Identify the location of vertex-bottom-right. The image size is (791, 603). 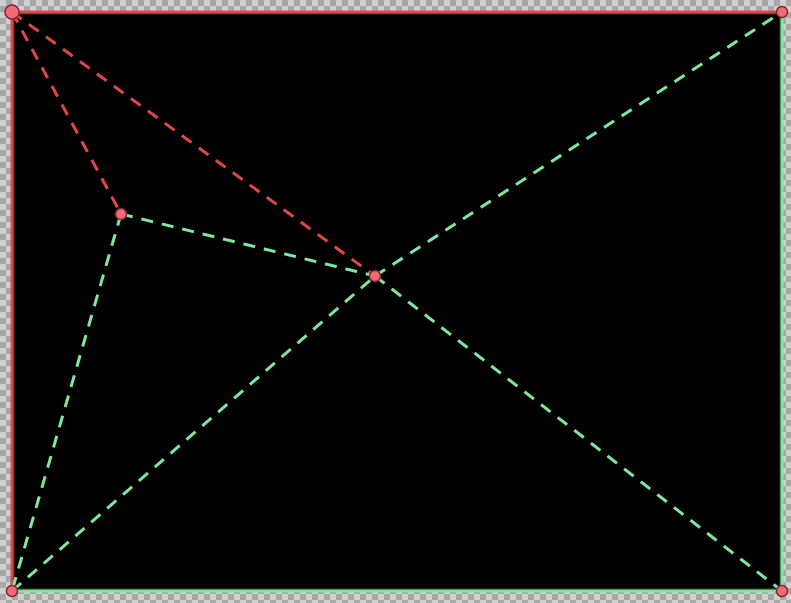
(782, 591).